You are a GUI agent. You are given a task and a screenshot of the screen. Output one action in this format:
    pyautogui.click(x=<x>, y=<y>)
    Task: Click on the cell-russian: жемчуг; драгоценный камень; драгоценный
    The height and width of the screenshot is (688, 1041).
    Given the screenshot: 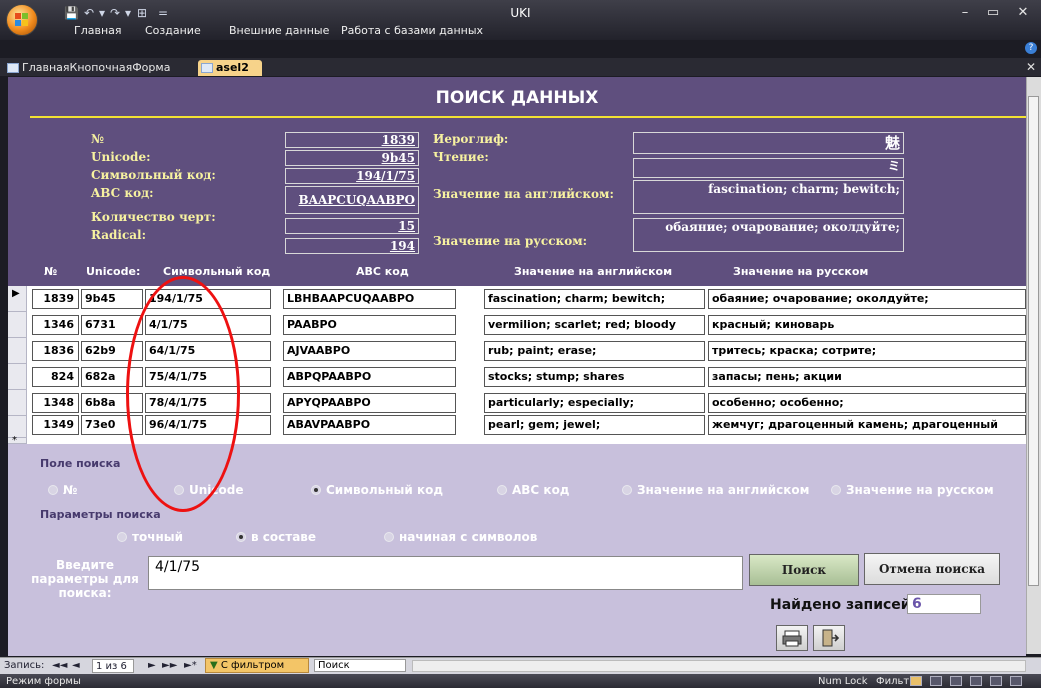 What is the action you would take?
    pyautogui.click(x=867, y=425)
    